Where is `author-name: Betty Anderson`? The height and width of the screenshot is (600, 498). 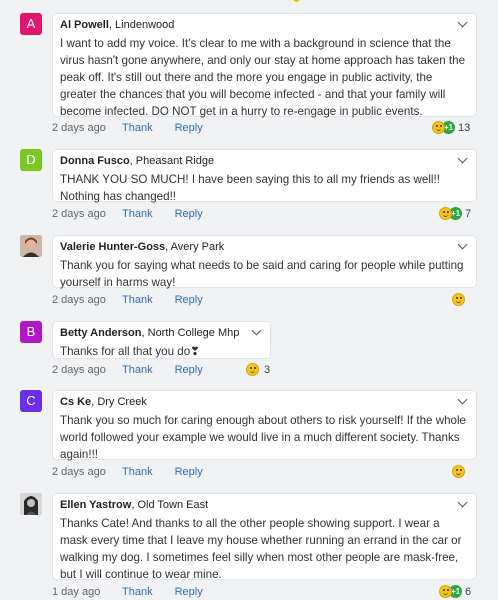 author-name: Betty Anderson is located at coordinates (101, 333).